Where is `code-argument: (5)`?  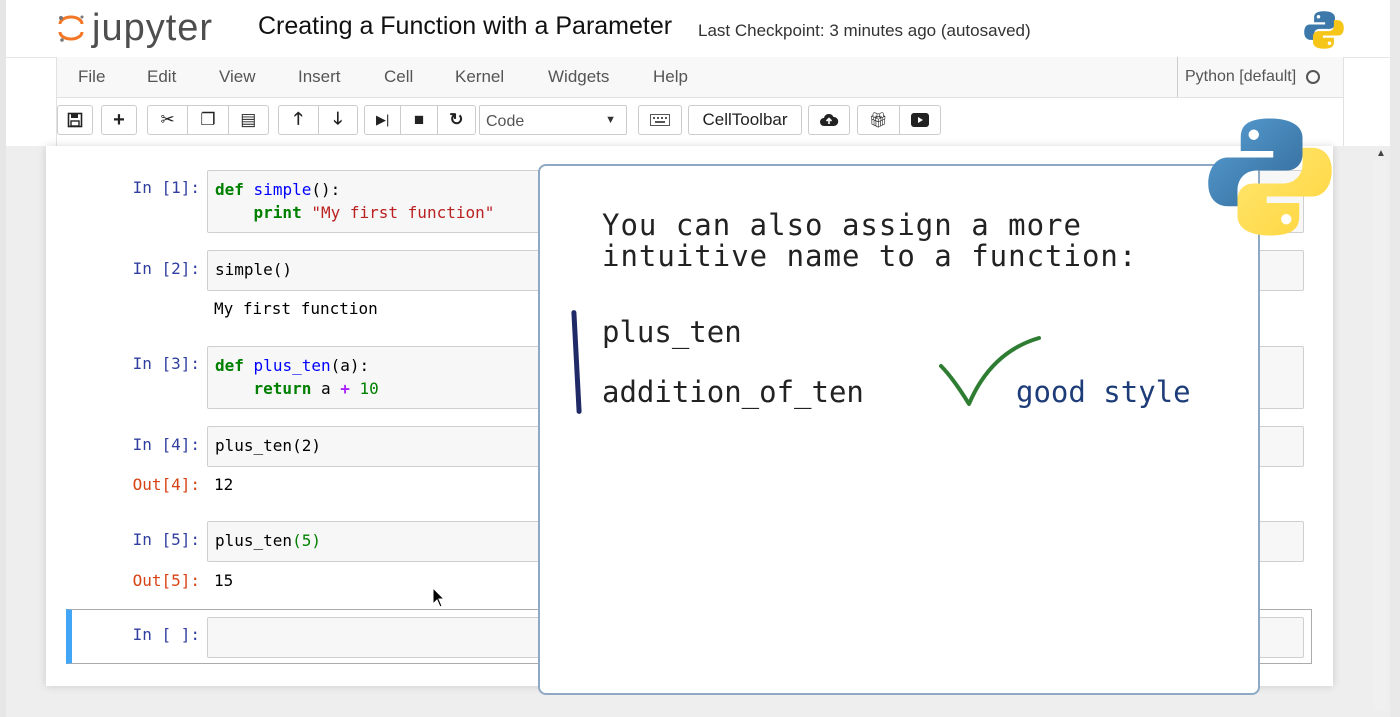
code-argument: (5) is located at coordinates (306, 540).